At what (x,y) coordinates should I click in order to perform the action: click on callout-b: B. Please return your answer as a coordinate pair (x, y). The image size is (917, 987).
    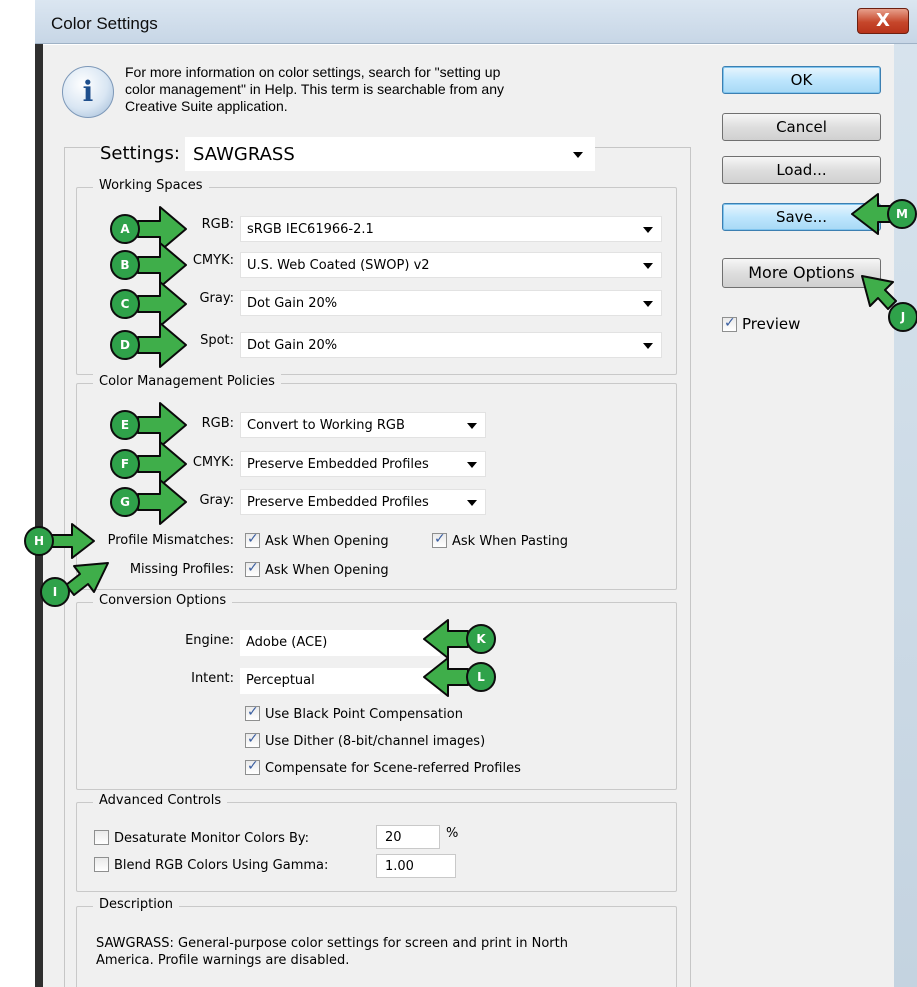
    Looking at the image, I should click on (125, 265).